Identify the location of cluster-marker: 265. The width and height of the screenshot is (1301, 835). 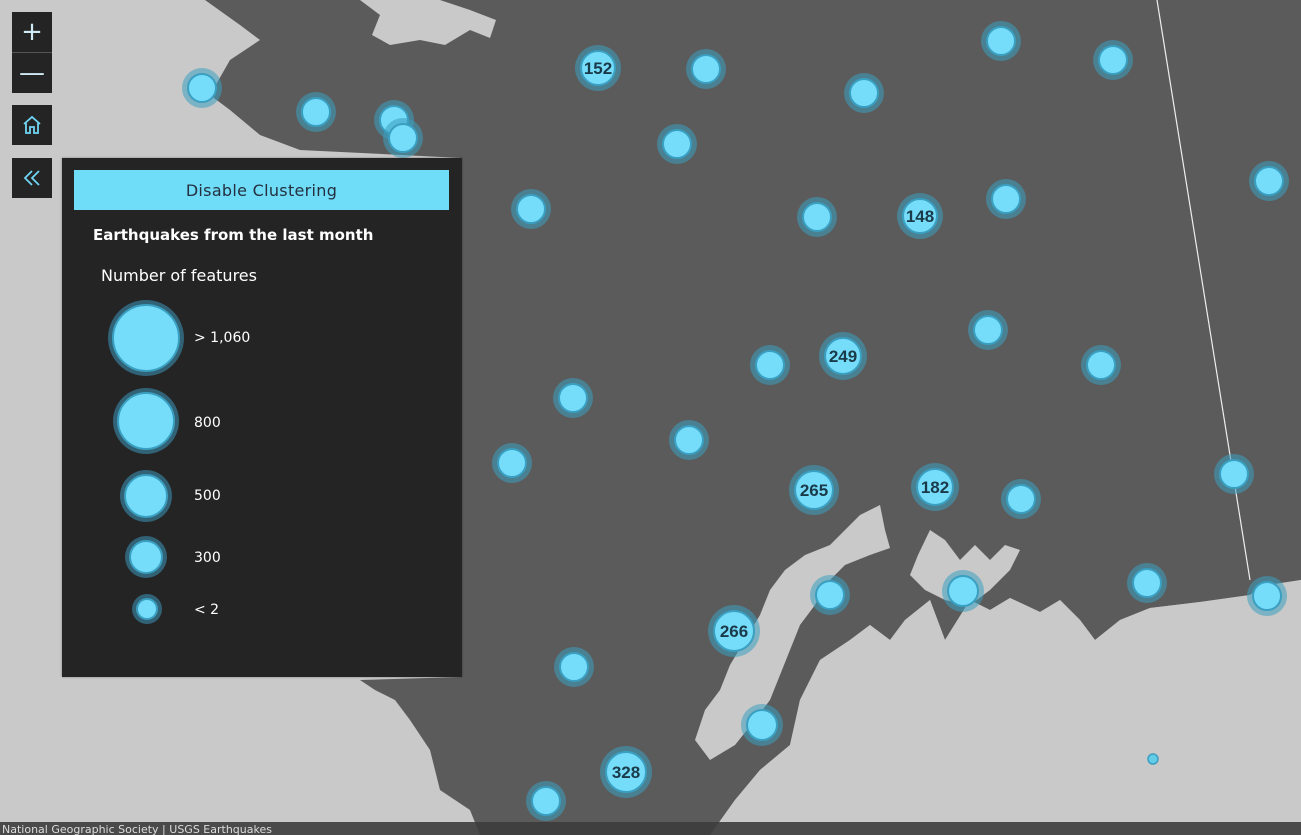
(814, 490).